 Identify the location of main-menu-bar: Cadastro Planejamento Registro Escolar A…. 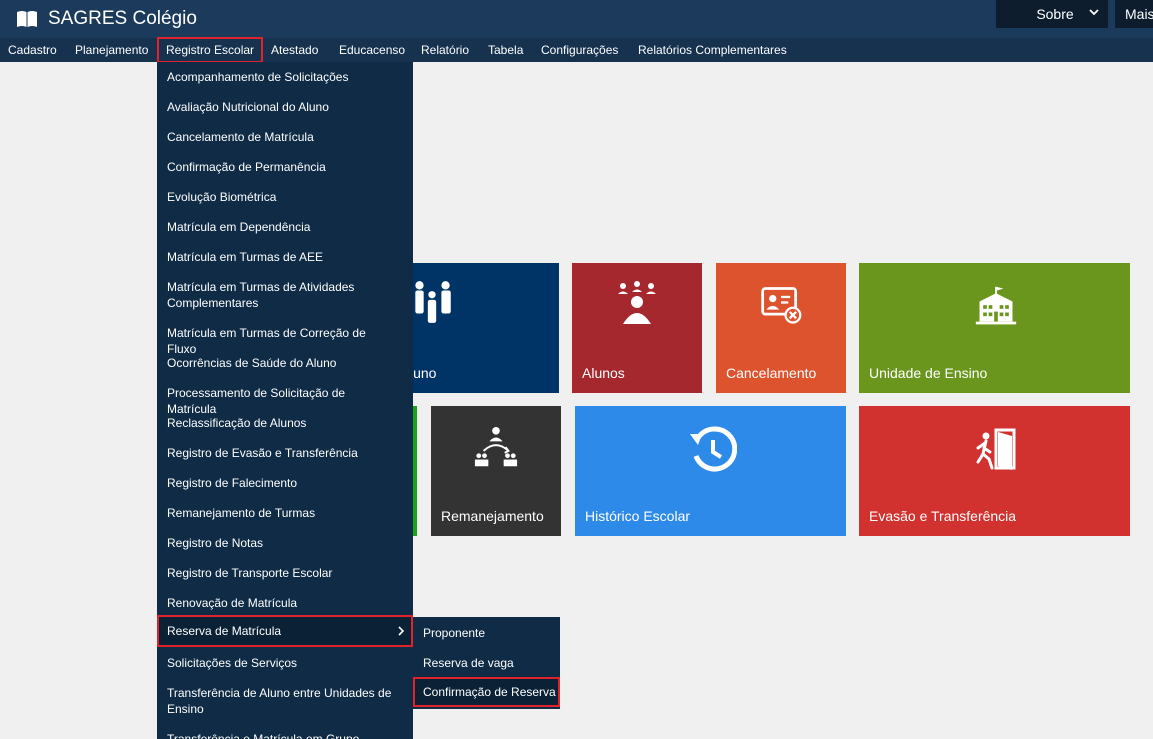
(576, 50).